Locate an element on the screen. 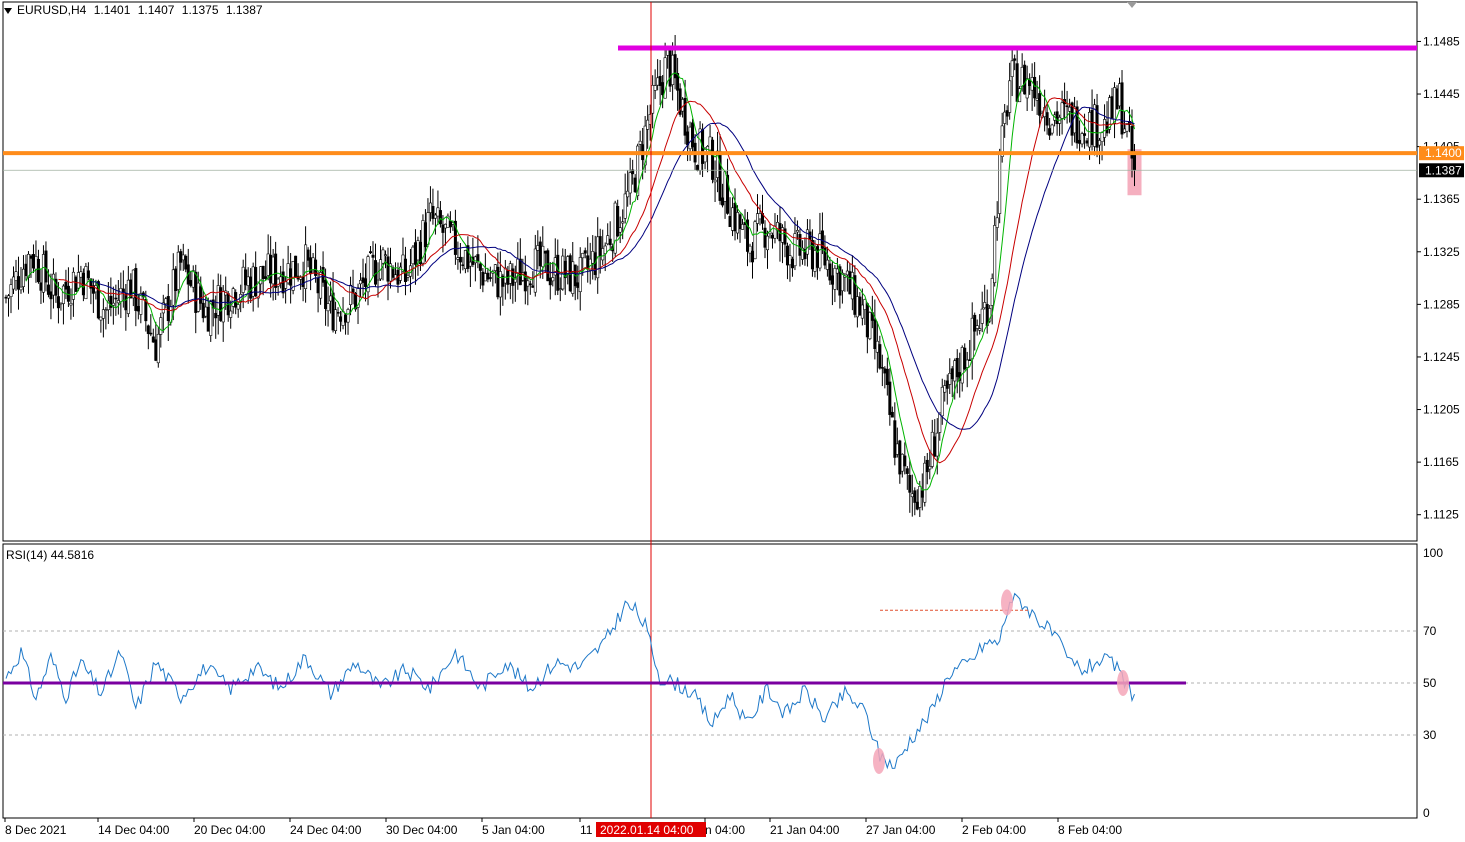 The height and width of the screenshot is (842, 1465). shift-marker-icon is located at coordinates (1132, 5).